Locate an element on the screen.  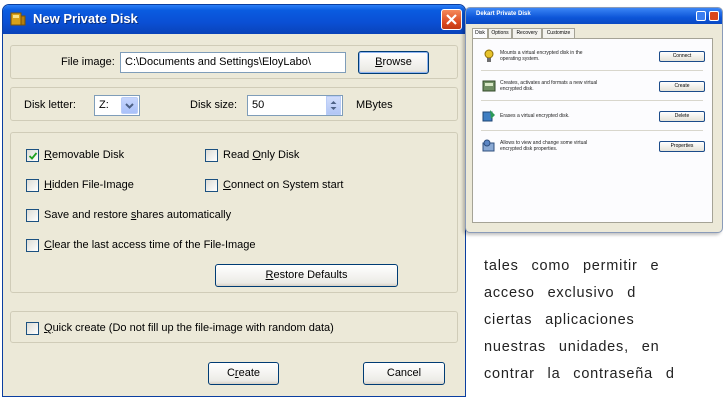
clear-last-access-checkbox is located at coordinates (32, 245).